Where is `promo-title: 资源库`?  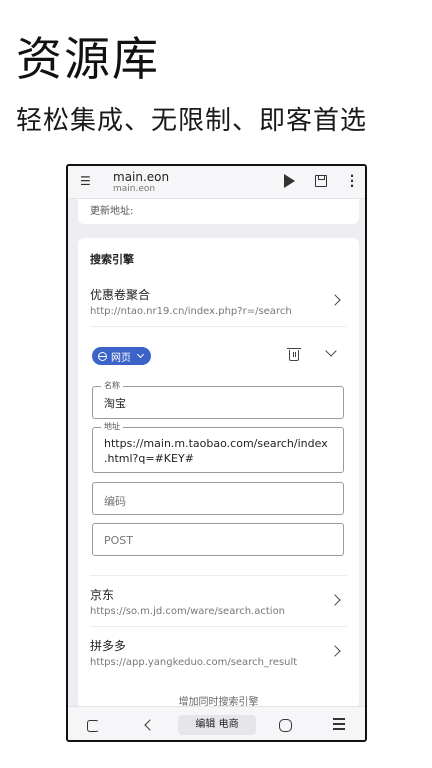
promo-title: 资源库 is located at coordinates (88, 59).